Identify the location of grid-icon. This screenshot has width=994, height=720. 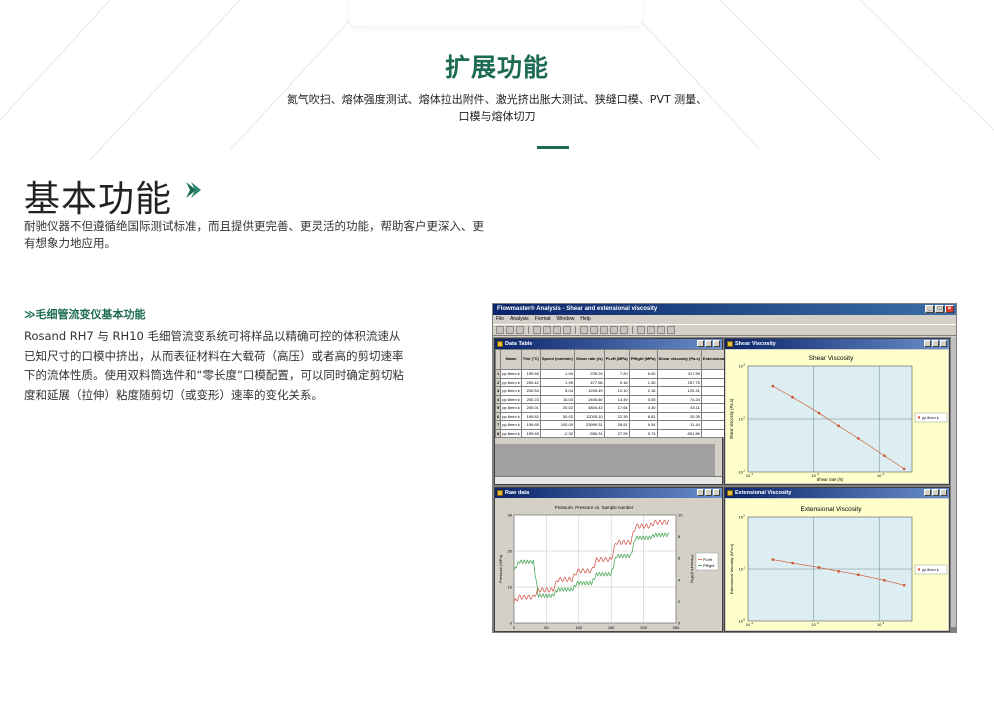
(614, 330).